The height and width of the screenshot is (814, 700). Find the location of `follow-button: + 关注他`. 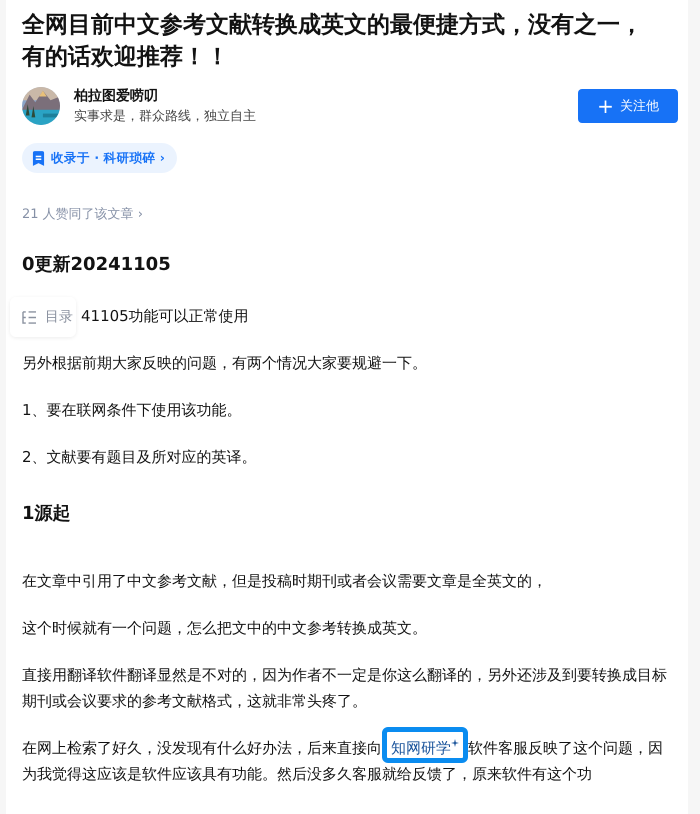

follow-button: + 关注他 is located at coordinates (628, 106).